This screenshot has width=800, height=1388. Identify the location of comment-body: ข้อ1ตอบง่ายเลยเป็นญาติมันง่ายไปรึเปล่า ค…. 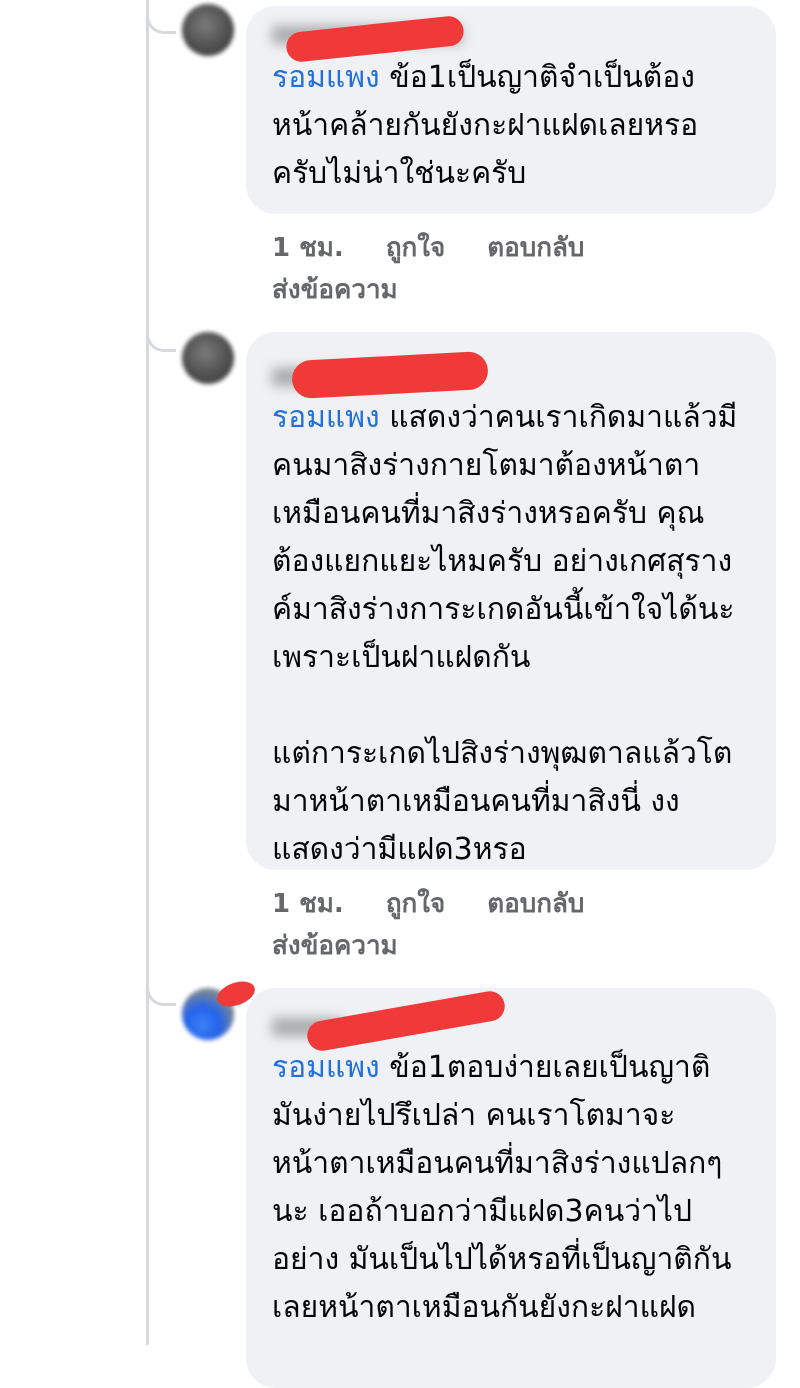
(507, 1187).